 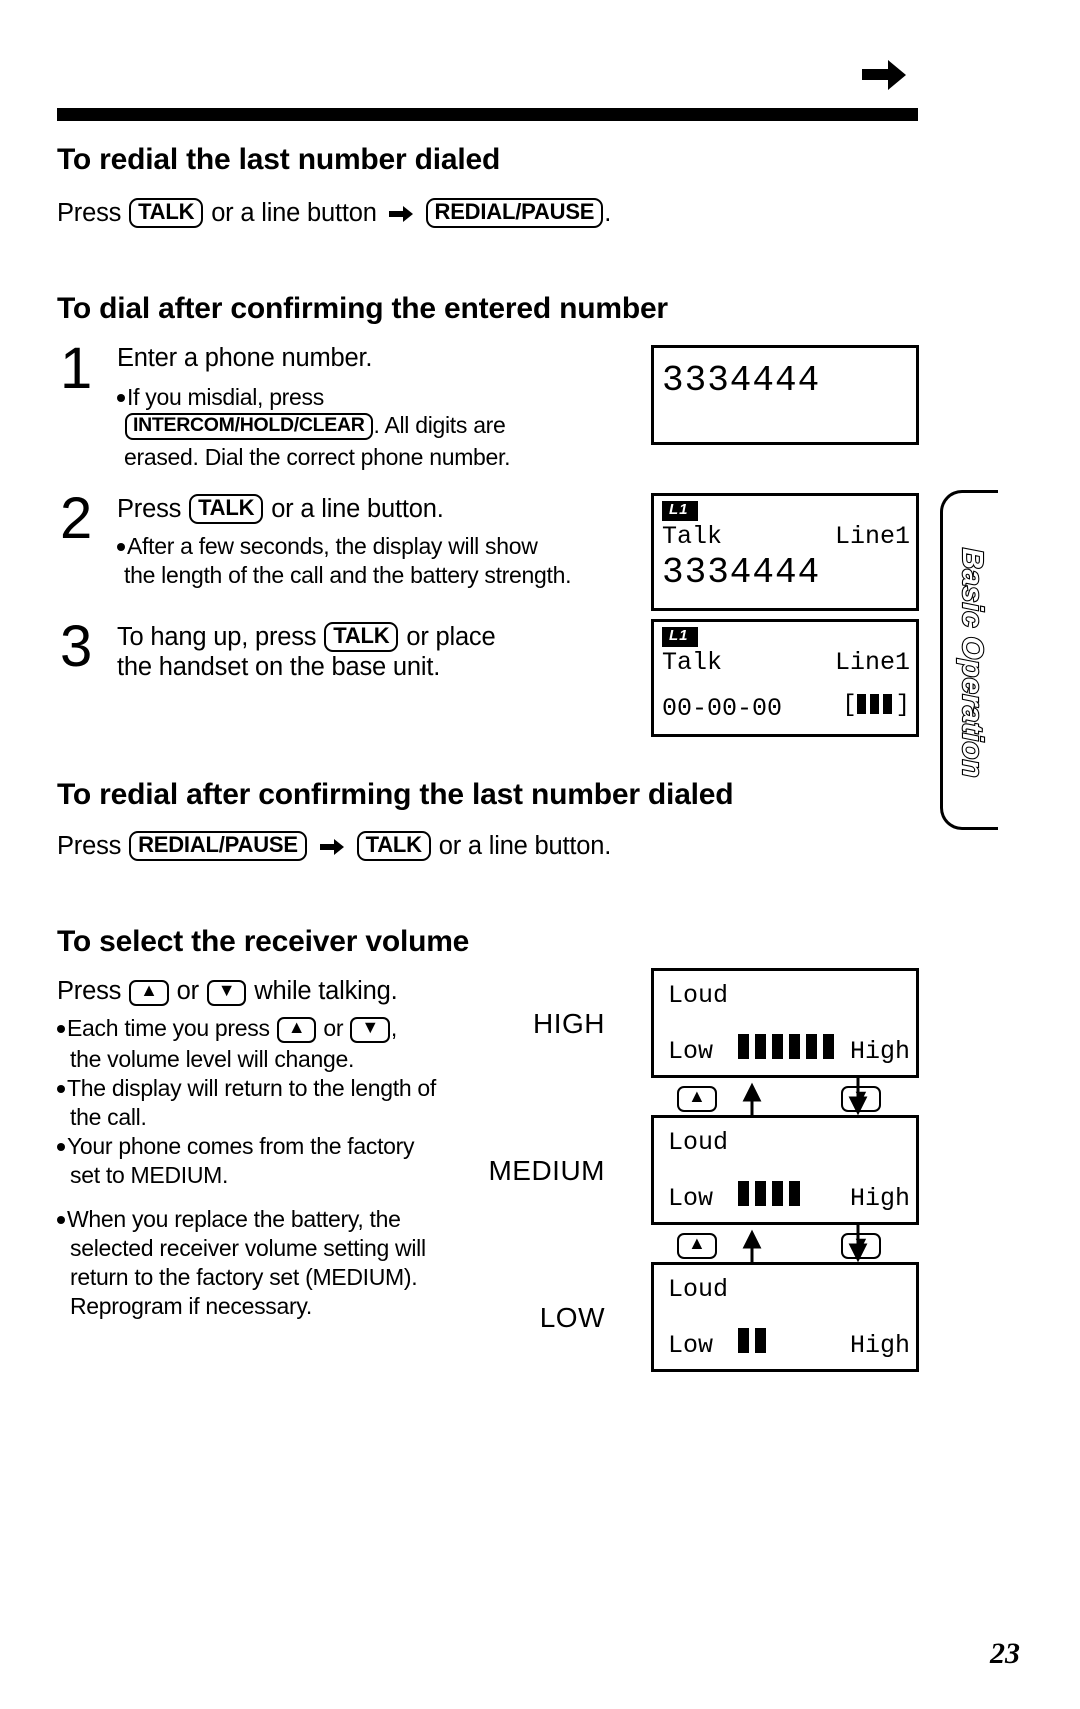 I want to click on lcd-volume-medium-low: Low, so click(x=691, y=1198).